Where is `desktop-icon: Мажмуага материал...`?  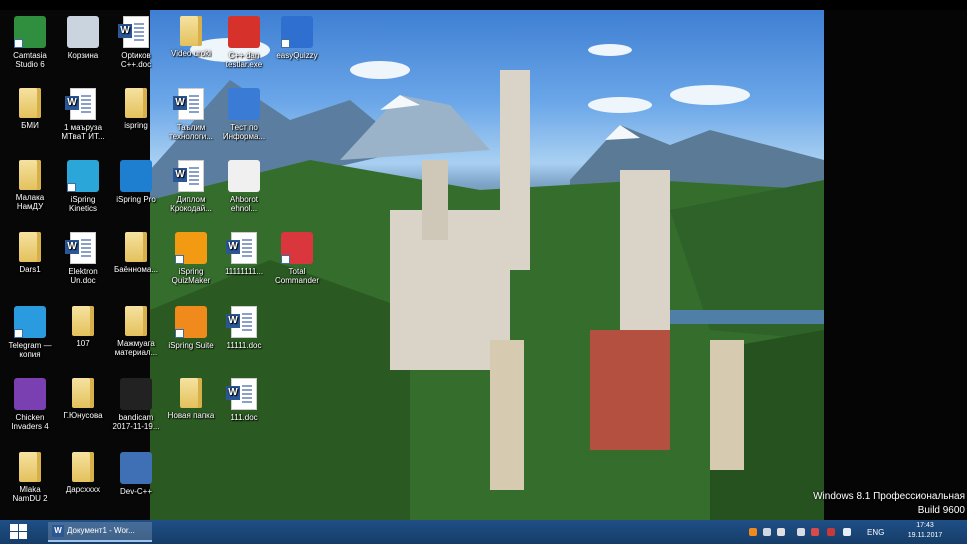 desktop-icon: Мажмуага материал... is located at coordinates (136, 331).